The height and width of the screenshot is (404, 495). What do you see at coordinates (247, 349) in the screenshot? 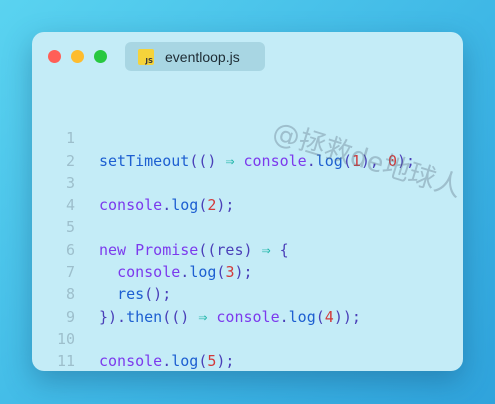
I see `code-line: 11` at bounding box center [247, 349].